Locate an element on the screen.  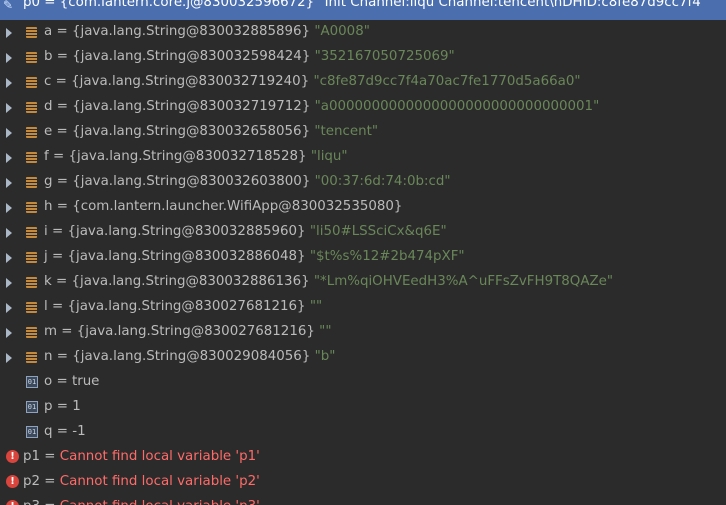
variable-text: p = 1 is located at coordinates (62, 406).